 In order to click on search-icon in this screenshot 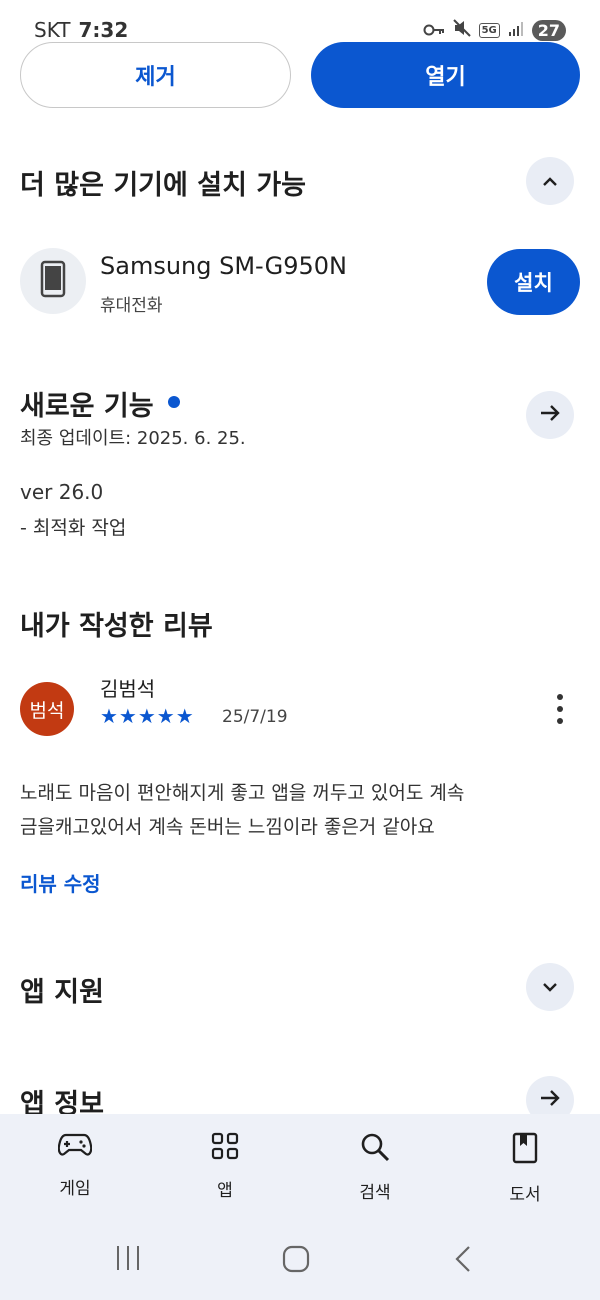, I will do `click(375, 1149)`.